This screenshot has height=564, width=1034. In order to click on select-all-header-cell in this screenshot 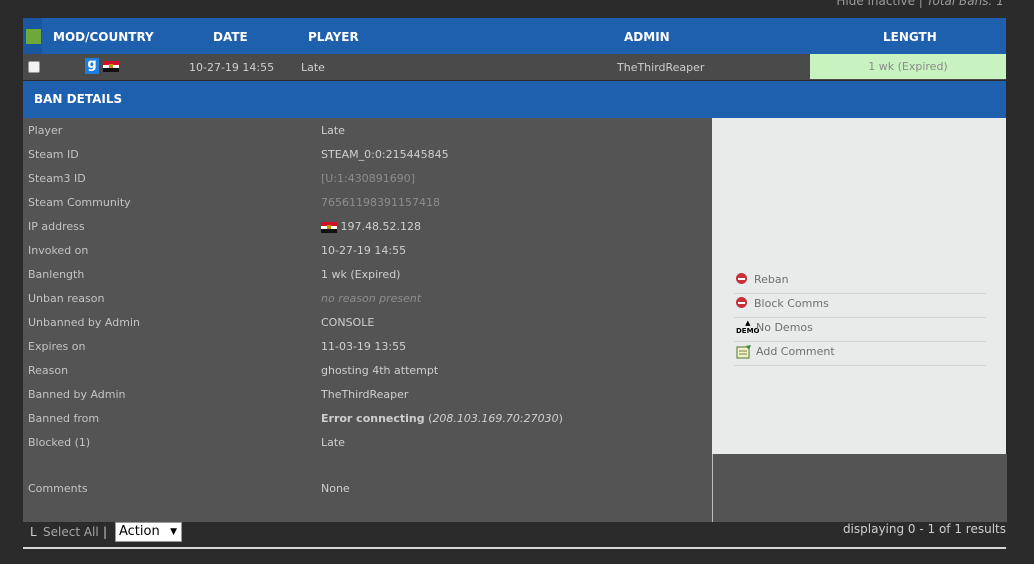, I will do `click(32, 36)`.